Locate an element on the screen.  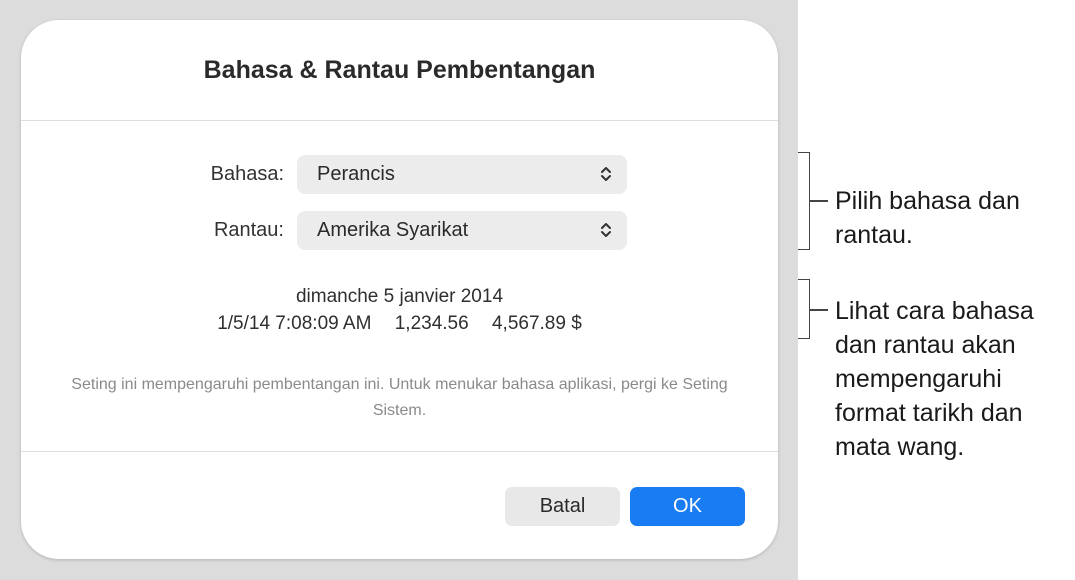
dialog-title: Bahasa & Rantau Pembentangan is located at coordinates (399, 70).